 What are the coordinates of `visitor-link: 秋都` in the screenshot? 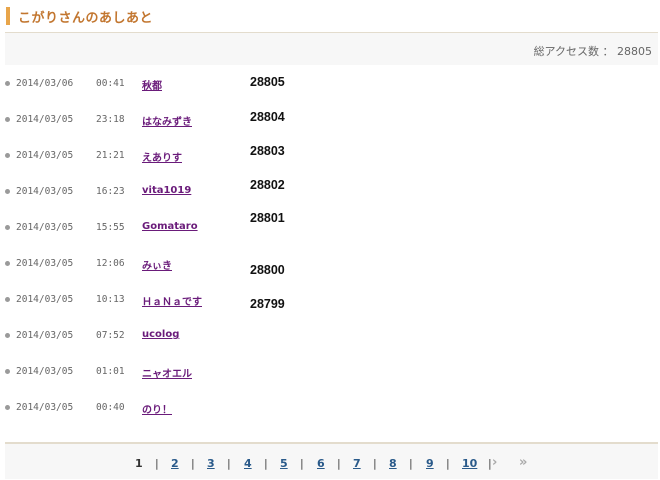 It's located at (152, 84).